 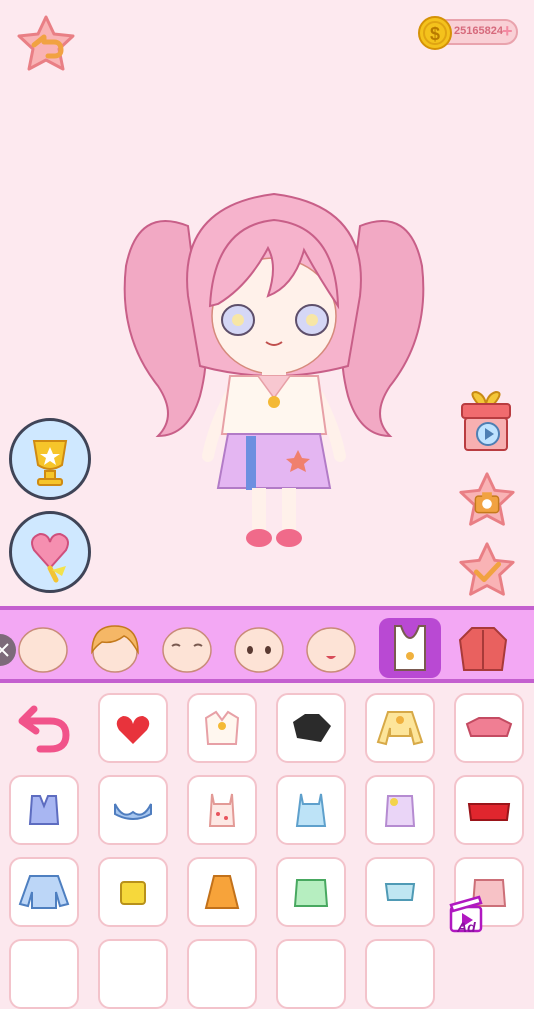 I want to click on item-yellow-corset, so click(x=133, y=892).